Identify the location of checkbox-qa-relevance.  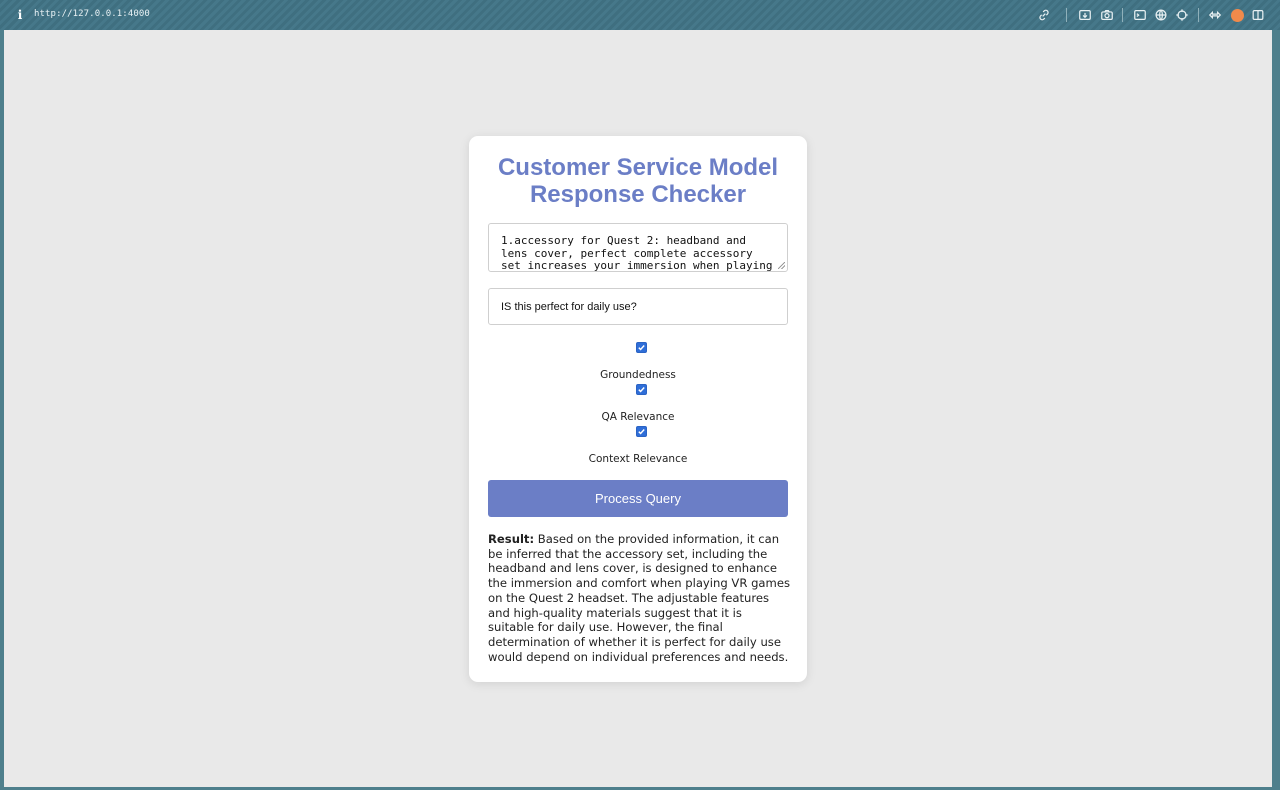
(641, 431).